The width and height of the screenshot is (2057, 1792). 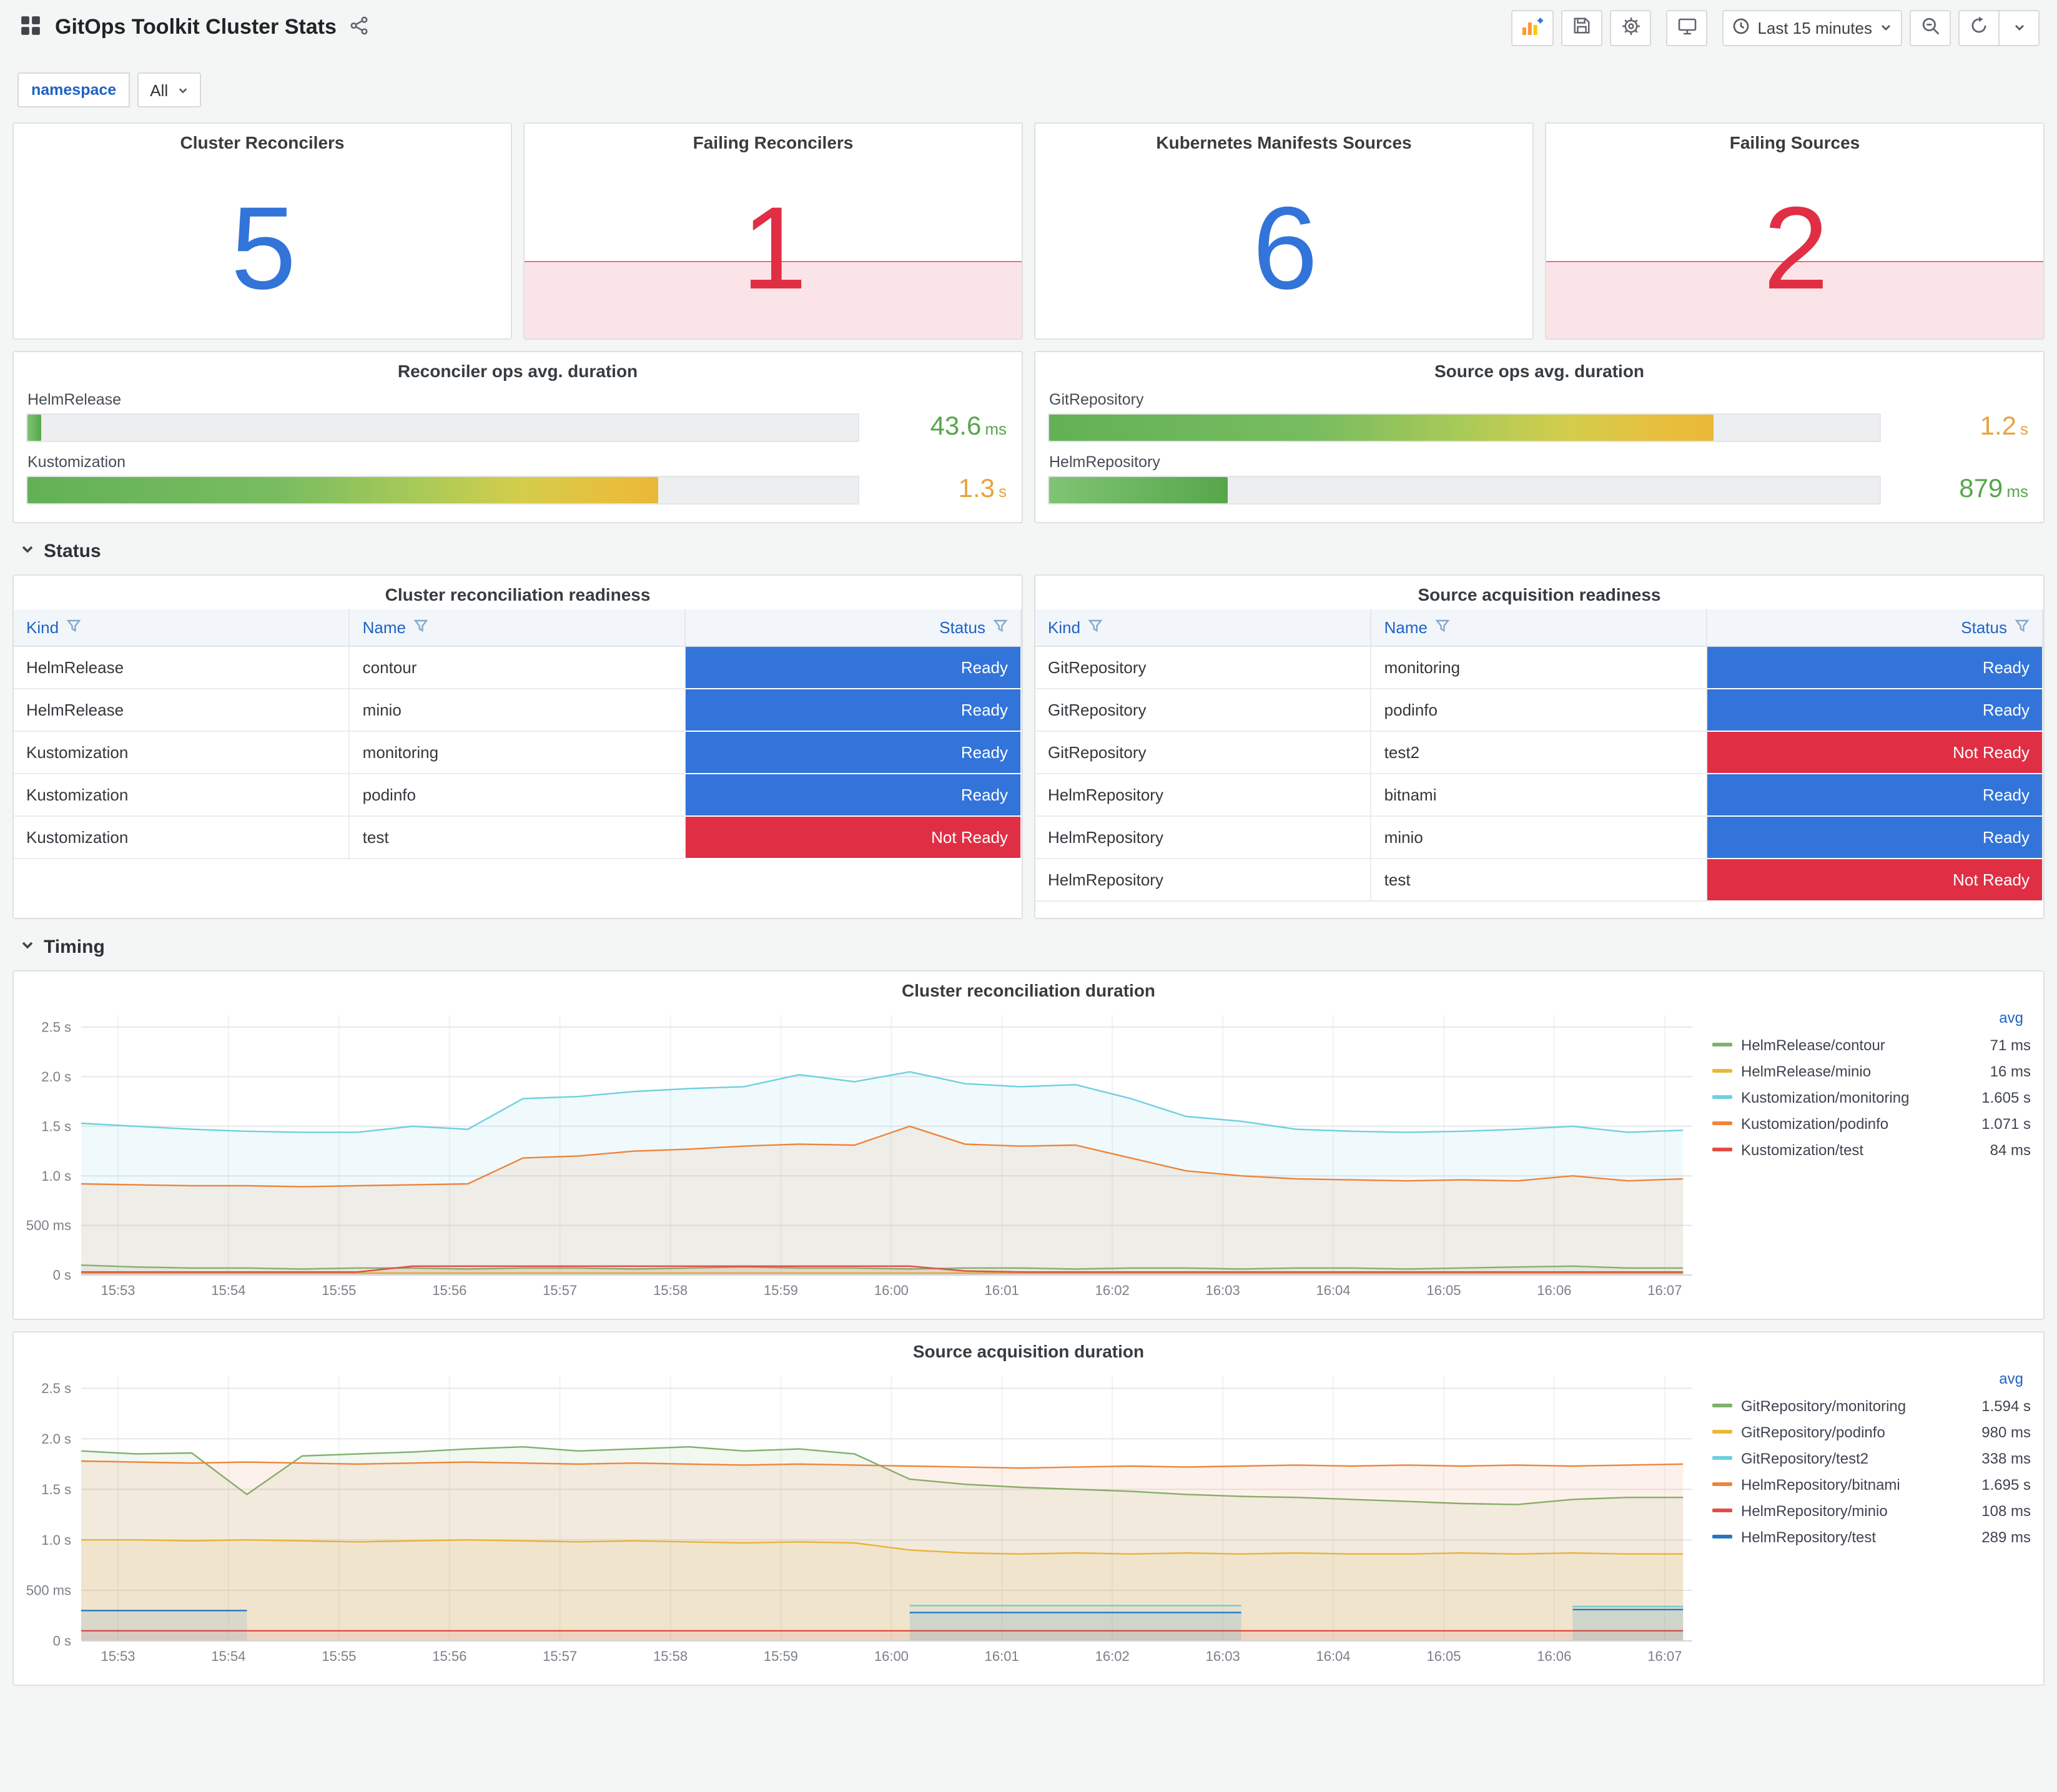 What do you see at coordinates (2006, 1123) in the screenshot?
I see `legend-series-avg: 1.071 s` at bounding box center [2006, 1123].